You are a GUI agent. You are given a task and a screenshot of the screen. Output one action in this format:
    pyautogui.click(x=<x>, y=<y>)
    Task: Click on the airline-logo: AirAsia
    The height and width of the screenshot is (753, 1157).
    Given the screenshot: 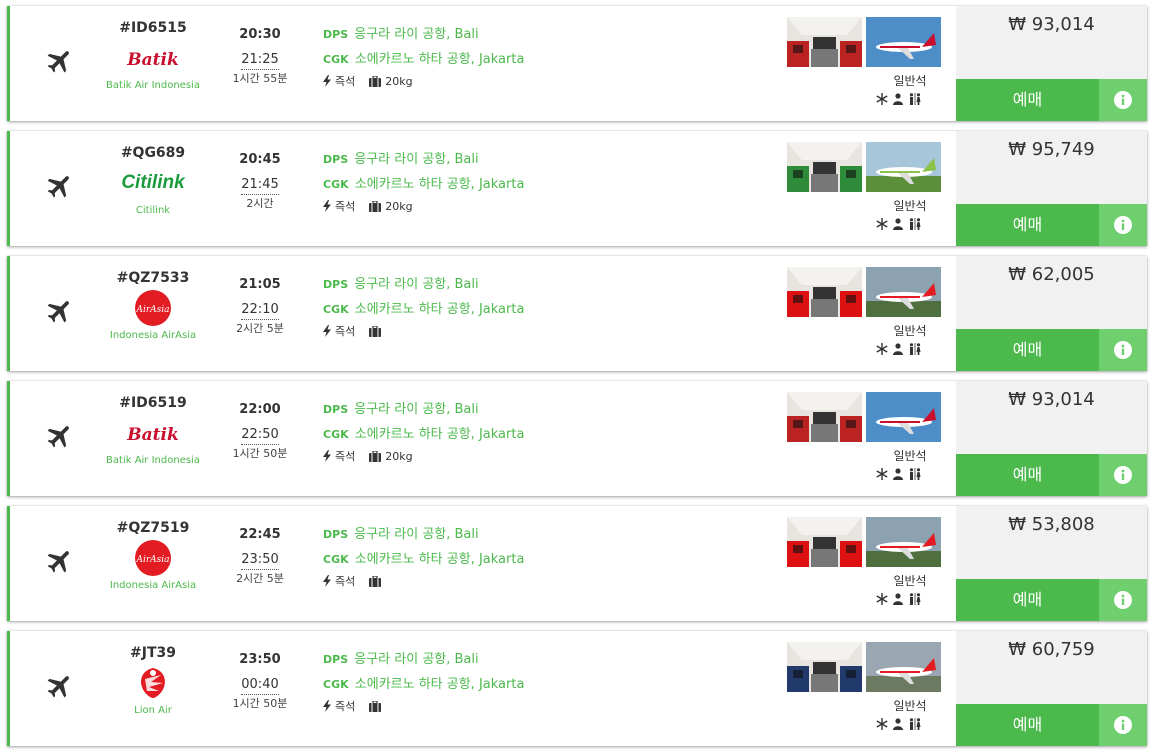 What is the action you would take?
    pyautogui.click(x=153, y=308)
    